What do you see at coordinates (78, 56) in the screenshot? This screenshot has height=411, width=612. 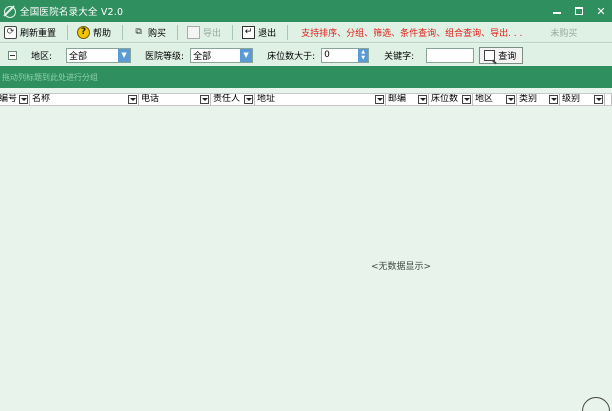 I see `region-select-value: 全部` at bounding box center [78, 56].